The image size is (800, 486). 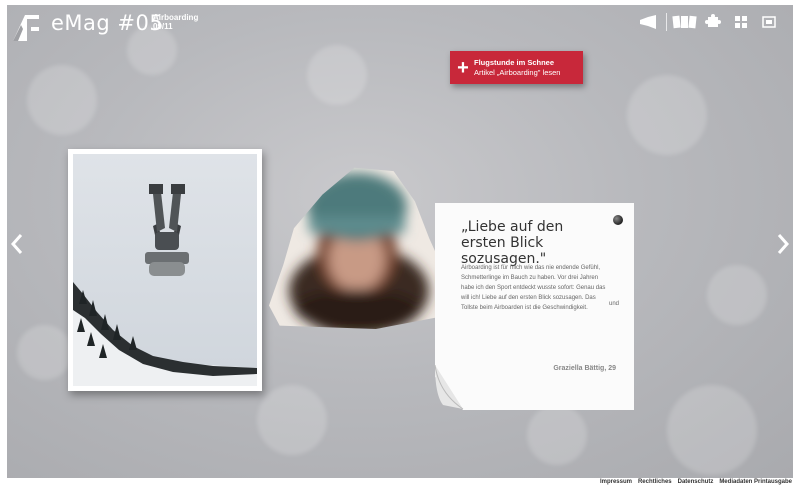 What do you see at coordinates (648, 22) in the screenshot?
I see `megaphone-icon` at bounding box center [648, 22].